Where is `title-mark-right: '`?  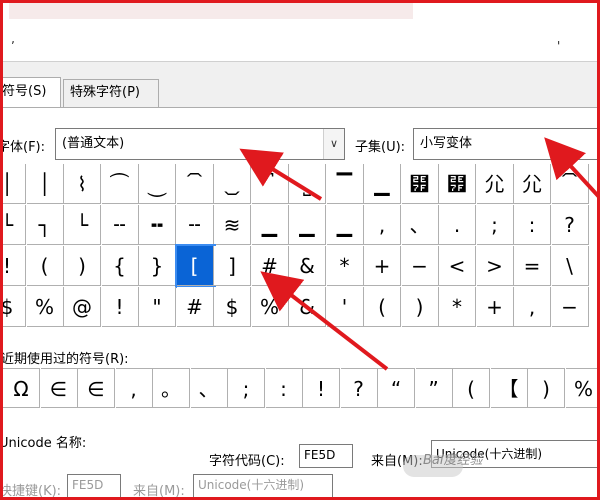
title-mark-right: ' is located at coordinates (559, 46).